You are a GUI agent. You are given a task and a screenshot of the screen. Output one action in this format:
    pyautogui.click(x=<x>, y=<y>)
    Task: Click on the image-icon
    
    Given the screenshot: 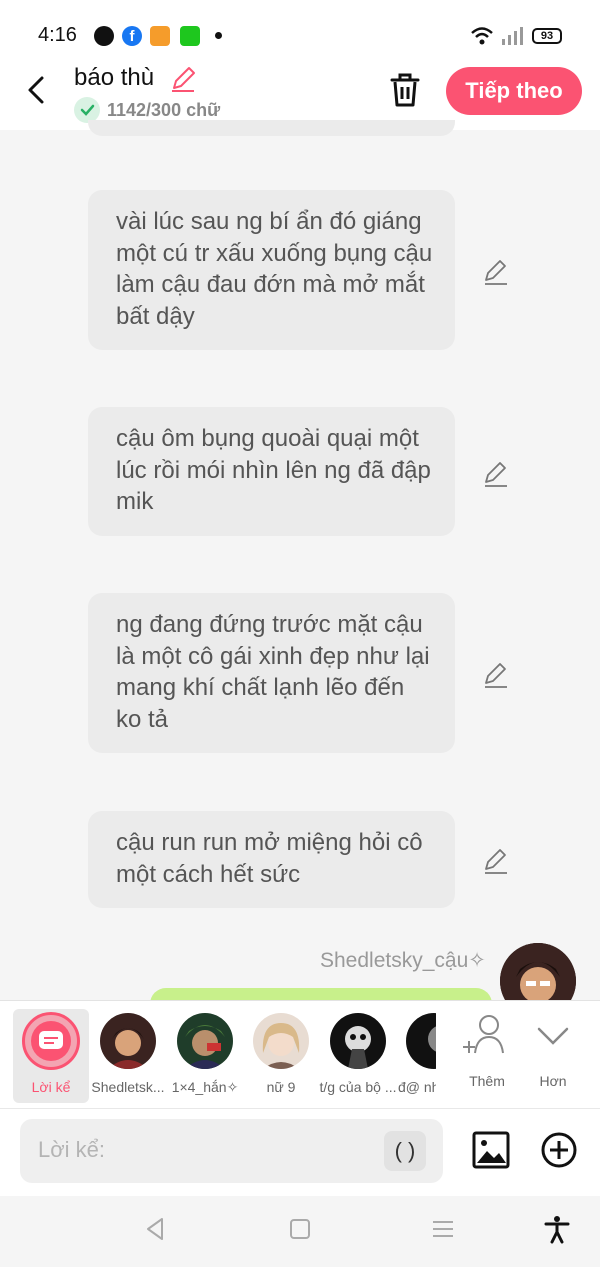 What is the action you would take?
    pyautogui.click(x=491, y=1150)
    